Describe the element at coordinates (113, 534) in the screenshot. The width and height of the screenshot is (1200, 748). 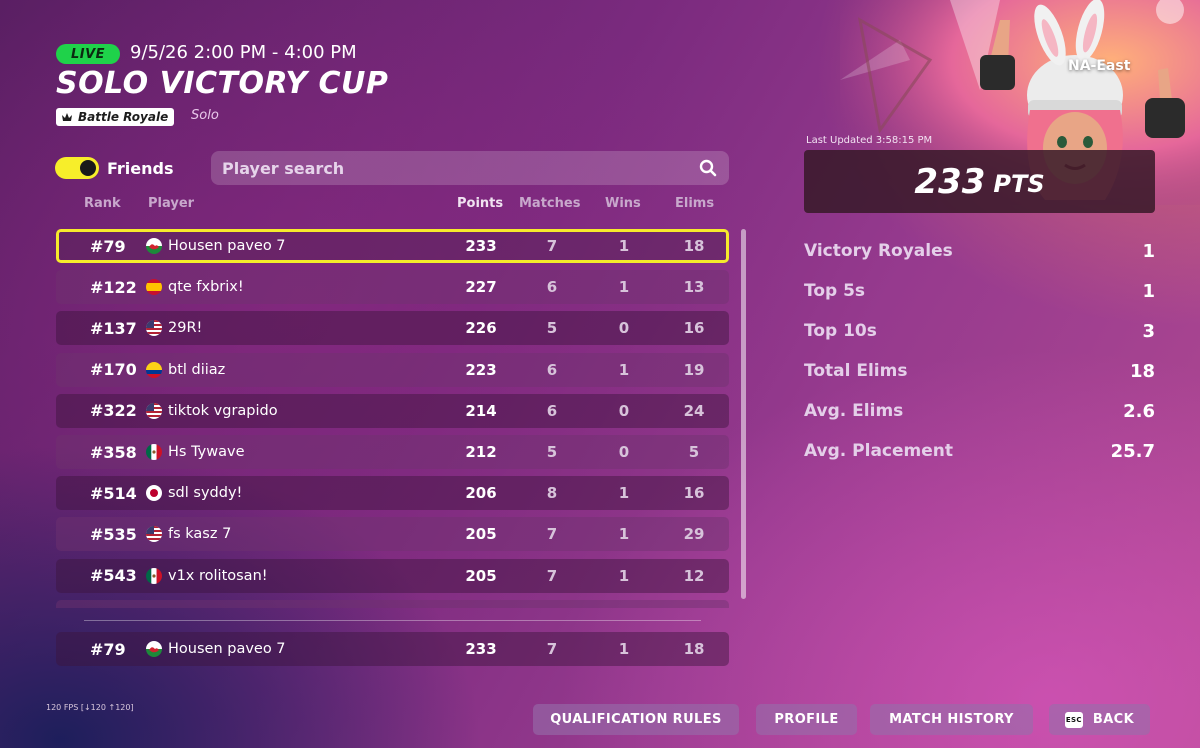
I see `rank: #535` at that location.